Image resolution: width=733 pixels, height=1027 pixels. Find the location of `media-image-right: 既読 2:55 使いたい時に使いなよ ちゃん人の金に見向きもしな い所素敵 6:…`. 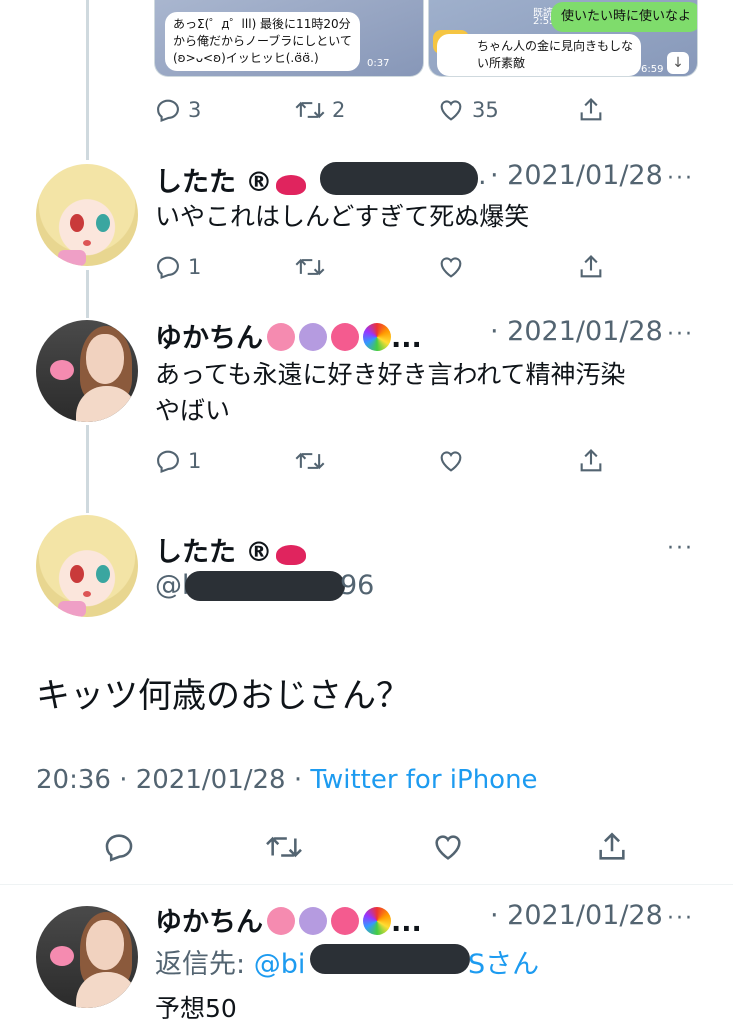

media-image-right: 既読 2:55 使いたい時に使いなよ ちゃん人の金に見向きもしな い所素敵 6:… is located at coordinates (563, 38).